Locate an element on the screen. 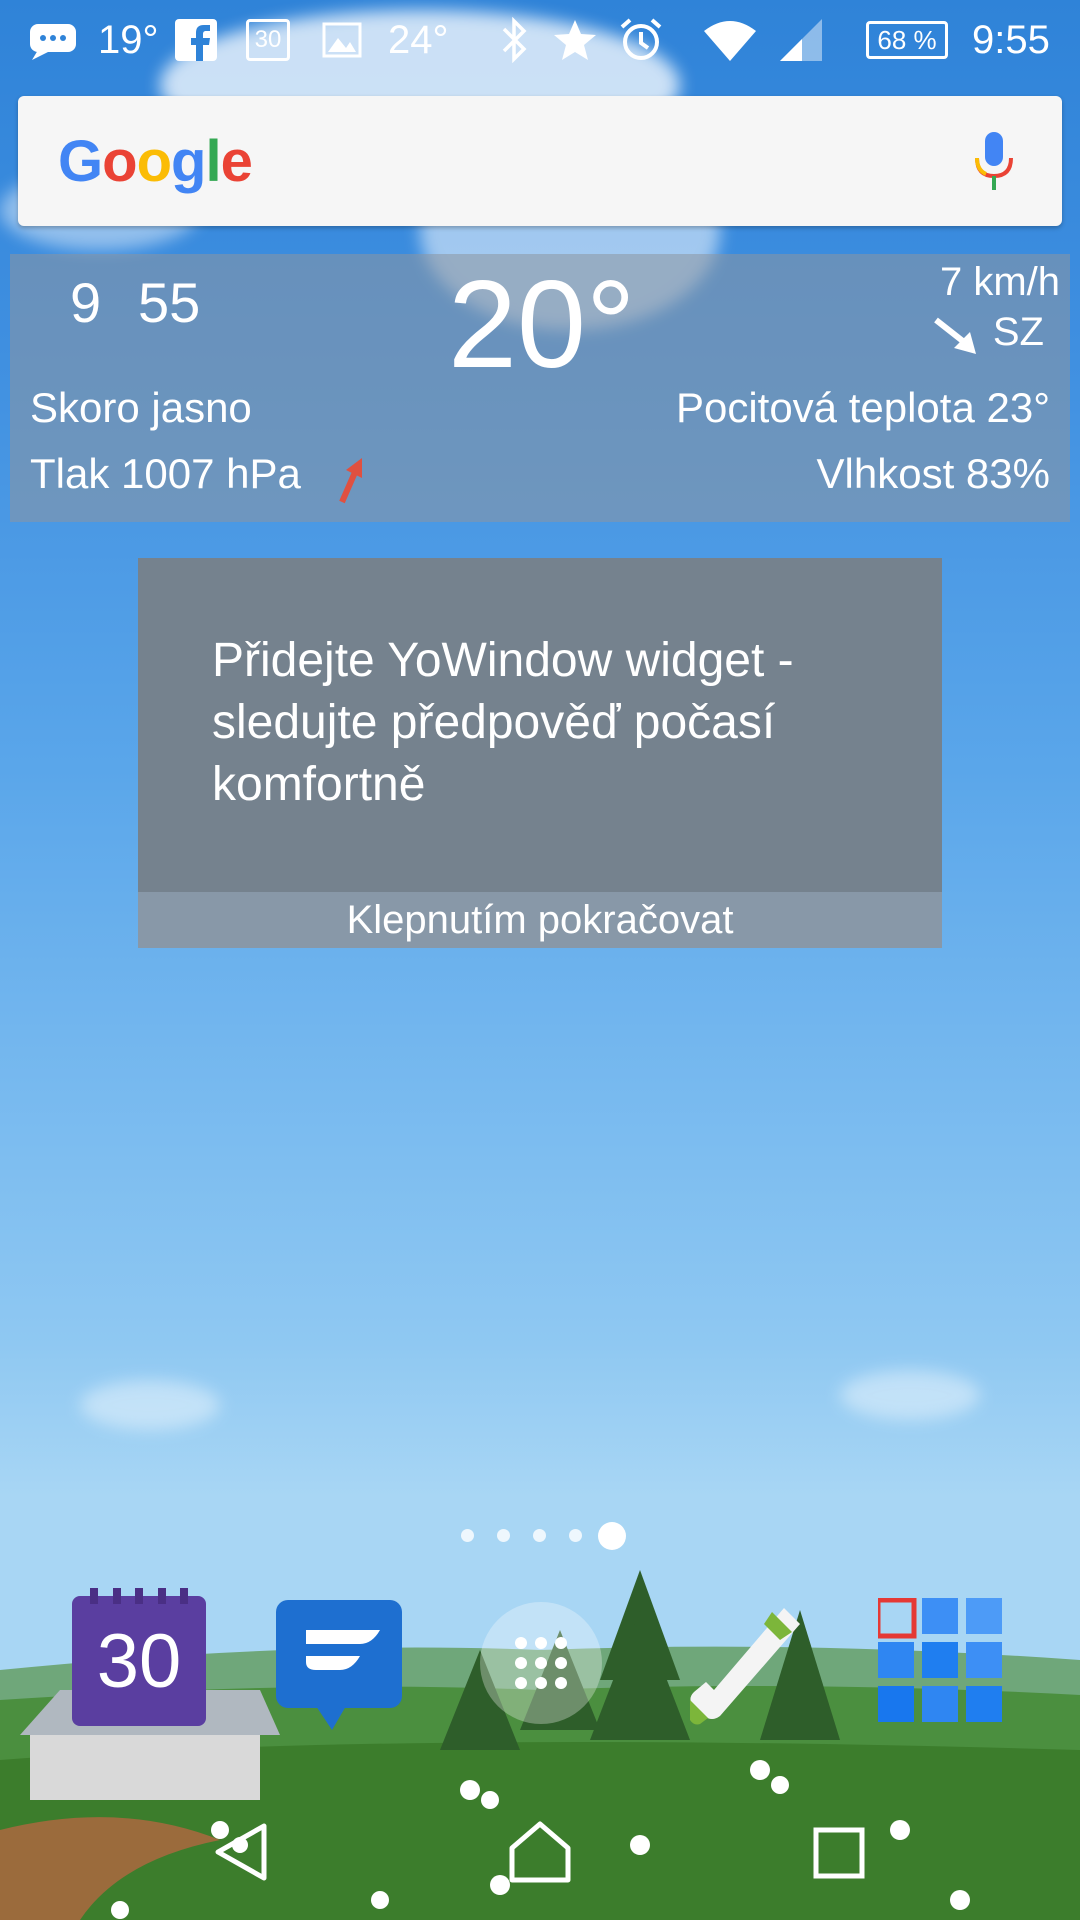  battery-icon: 68 % is located at coordinates (907, 40).